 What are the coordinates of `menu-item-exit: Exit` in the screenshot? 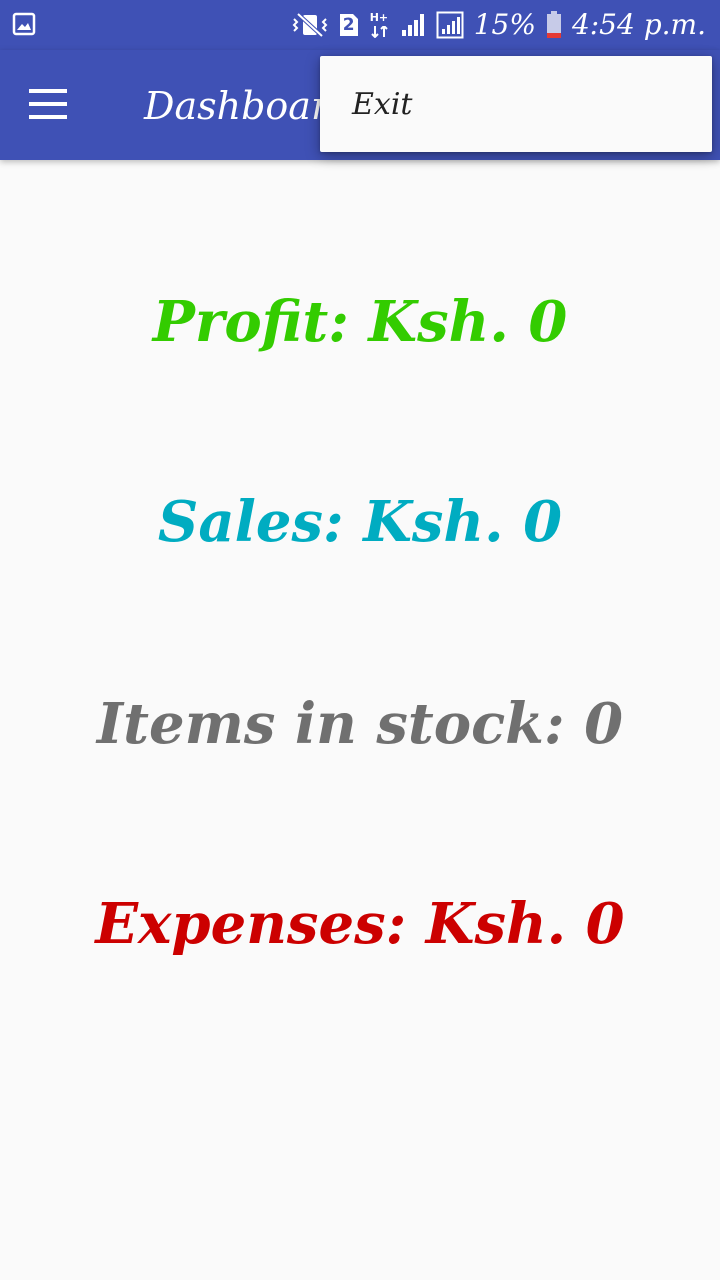 It's located at (516, 104).